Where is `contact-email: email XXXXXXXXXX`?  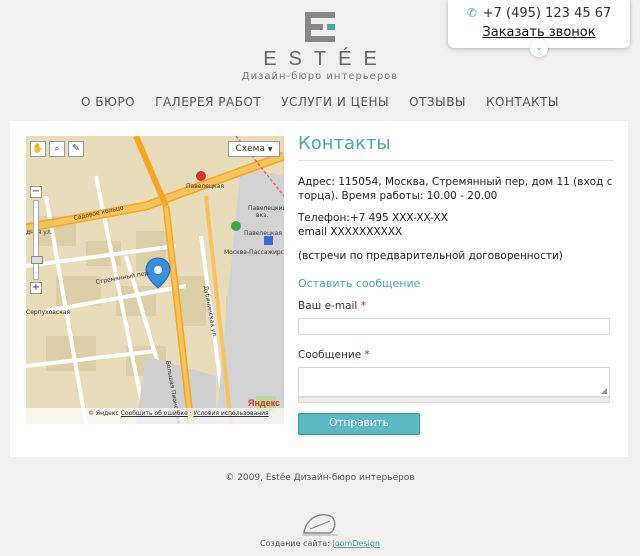 contact-email: email XXXXXXXXXX is located at coordinates (350, 232).